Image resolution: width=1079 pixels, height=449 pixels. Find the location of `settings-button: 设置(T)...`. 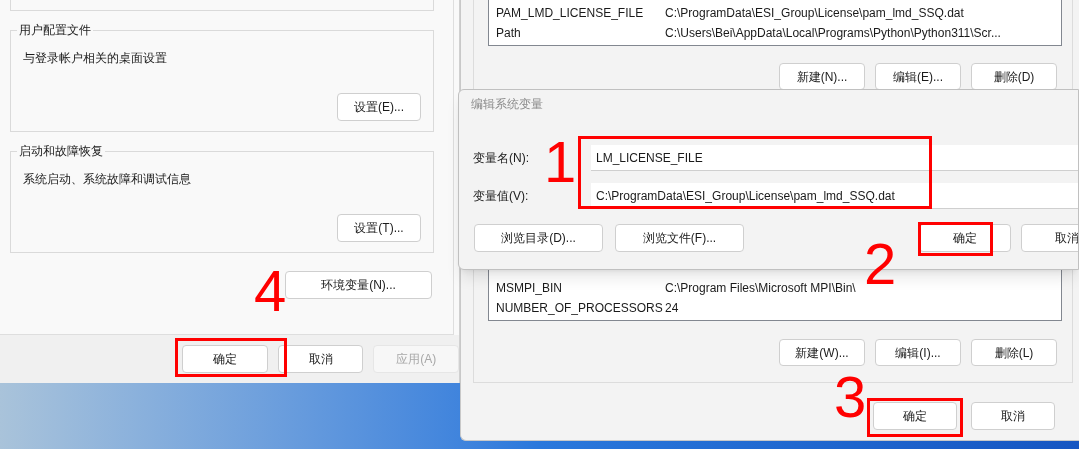

settings-button: 设置(T)... is located at coordinates (379, 228).